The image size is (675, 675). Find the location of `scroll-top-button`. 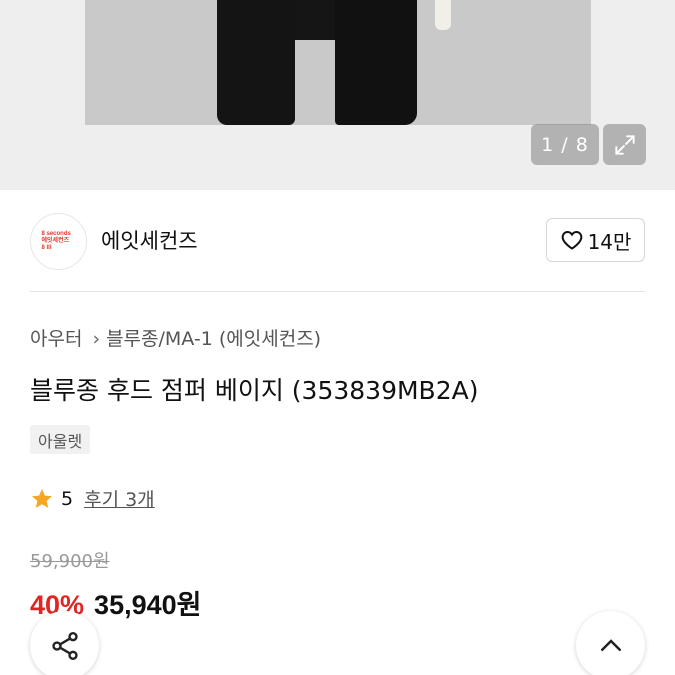

scroll-top-button is located at coordinates (610, 643).